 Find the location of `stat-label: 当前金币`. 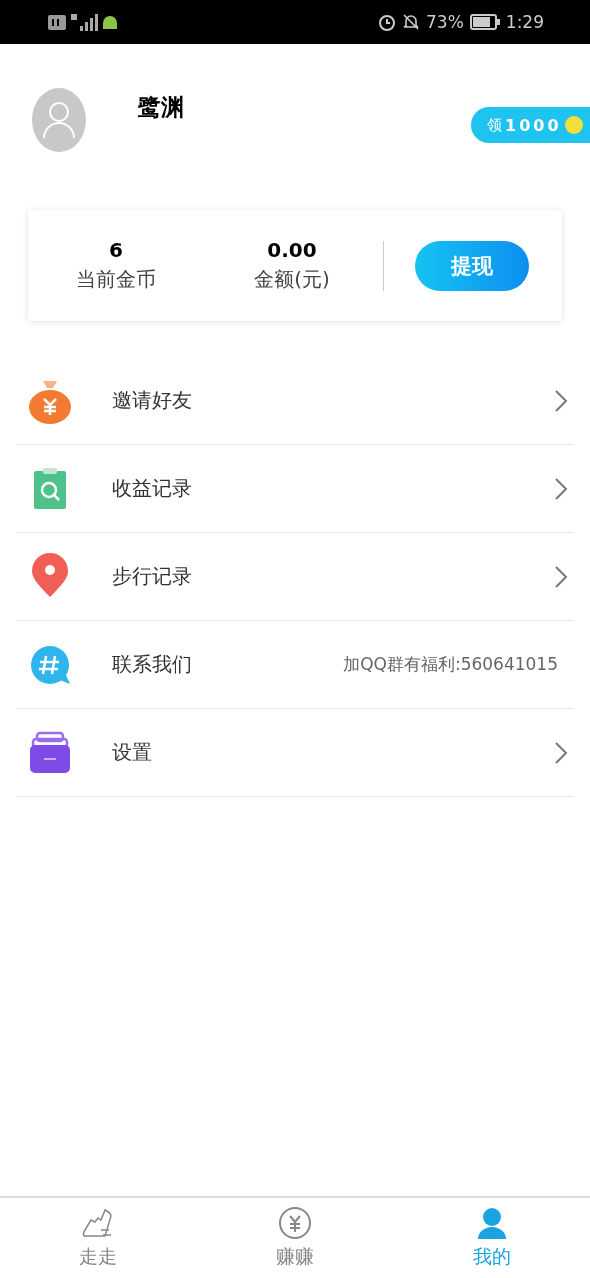

stat-label: 当前金币 is located at coordinates (116, 279).